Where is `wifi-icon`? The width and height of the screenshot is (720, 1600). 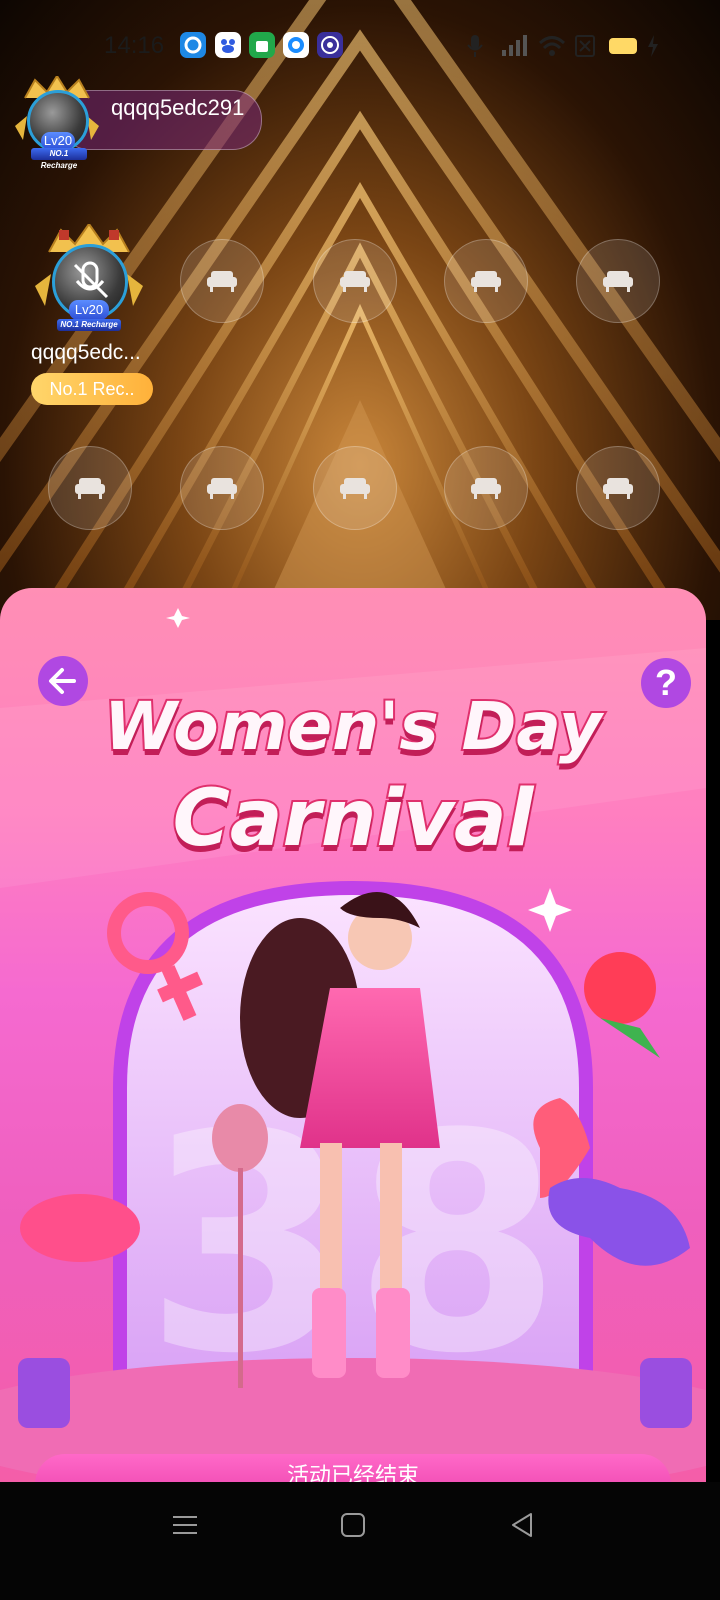 wifi-icon is located at coordinates (552, 48).